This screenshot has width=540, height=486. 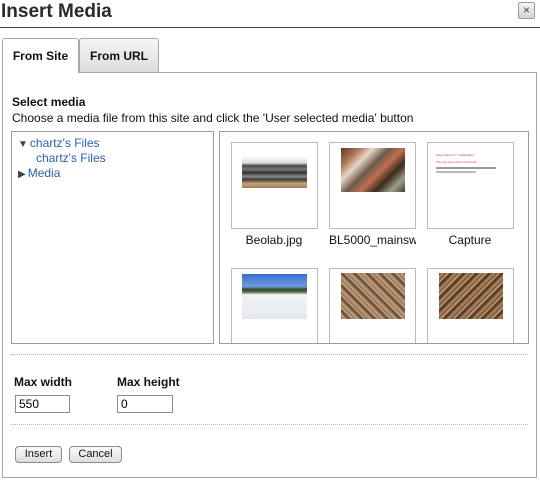 I want to click on tree-item-chartz-files: ▼ chartz's Files, so click(x=59, y=143).